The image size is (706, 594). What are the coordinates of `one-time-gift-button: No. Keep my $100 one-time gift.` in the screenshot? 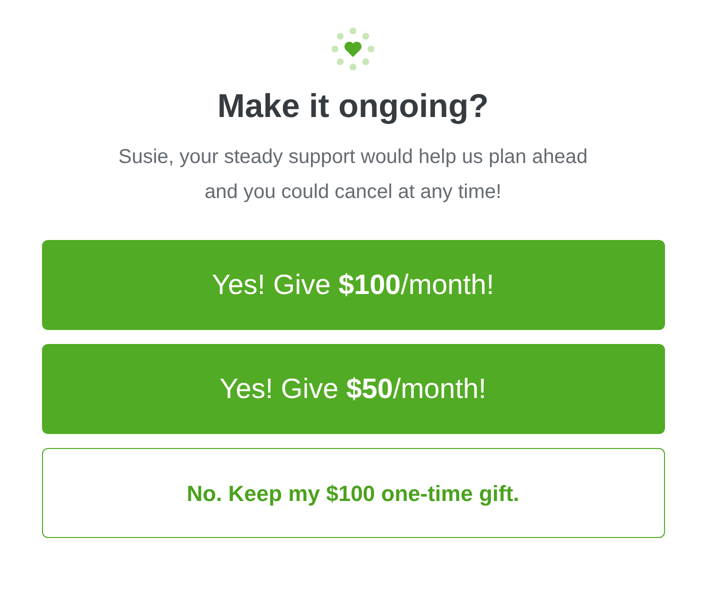 It's located at (353, 493).